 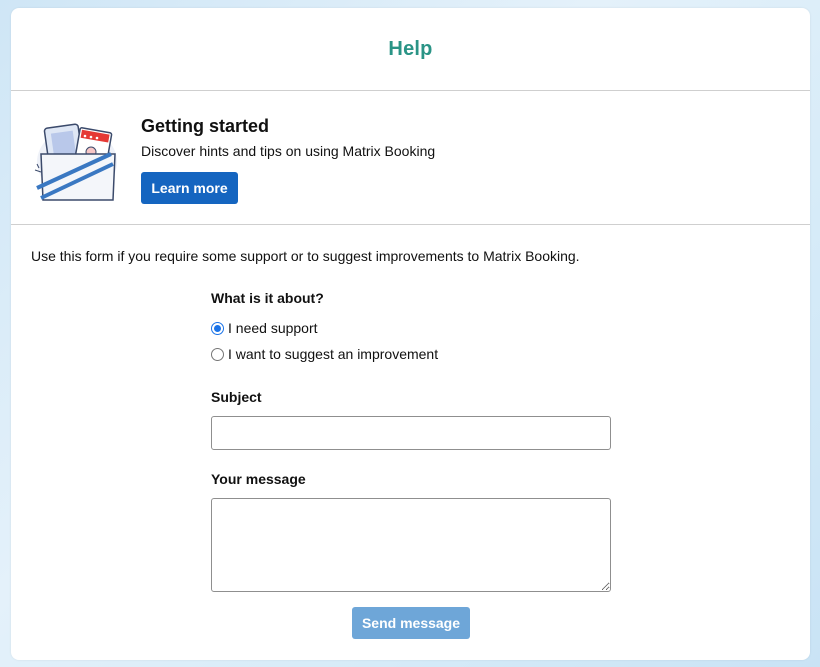 What do you see at coordinates (236, 397) in the screenshot?
I see `subject-label: Subject` at bounding box center [236, 397].